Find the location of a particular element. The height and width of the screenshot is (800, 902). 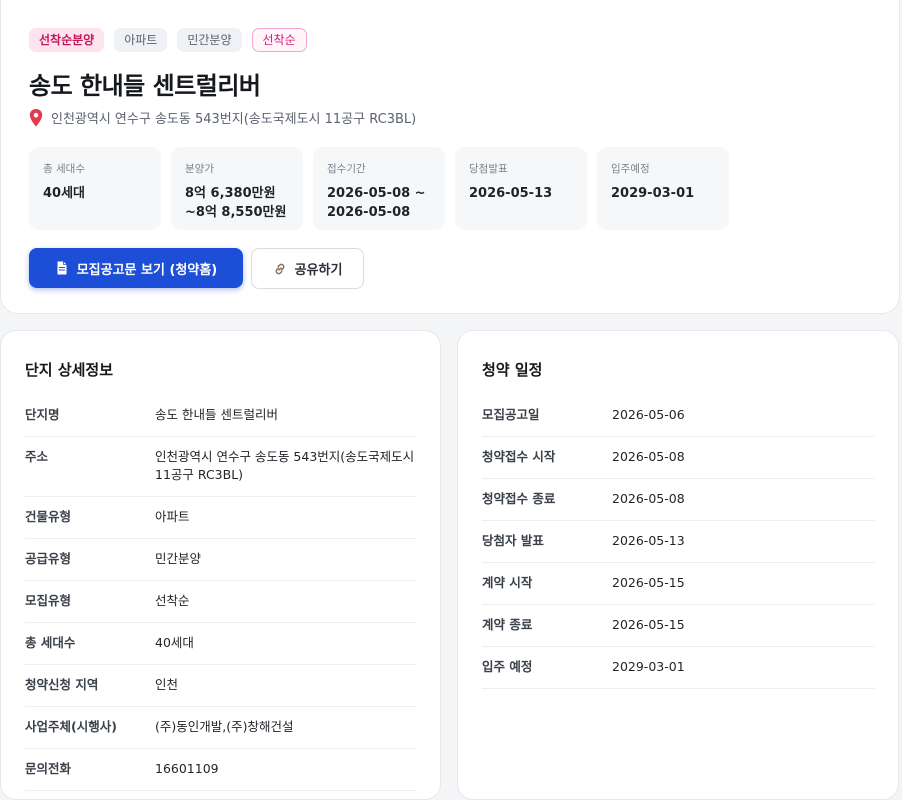

detail-row: 문의전화 16601109 is located at coordinates (221, 770).